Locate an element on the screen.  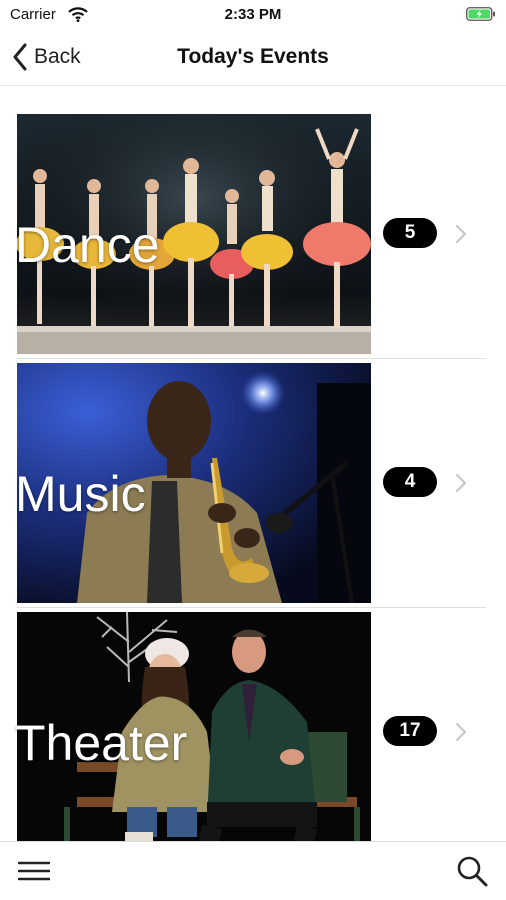
status-time: 2:33 PM is located at coordinates (253, 14).